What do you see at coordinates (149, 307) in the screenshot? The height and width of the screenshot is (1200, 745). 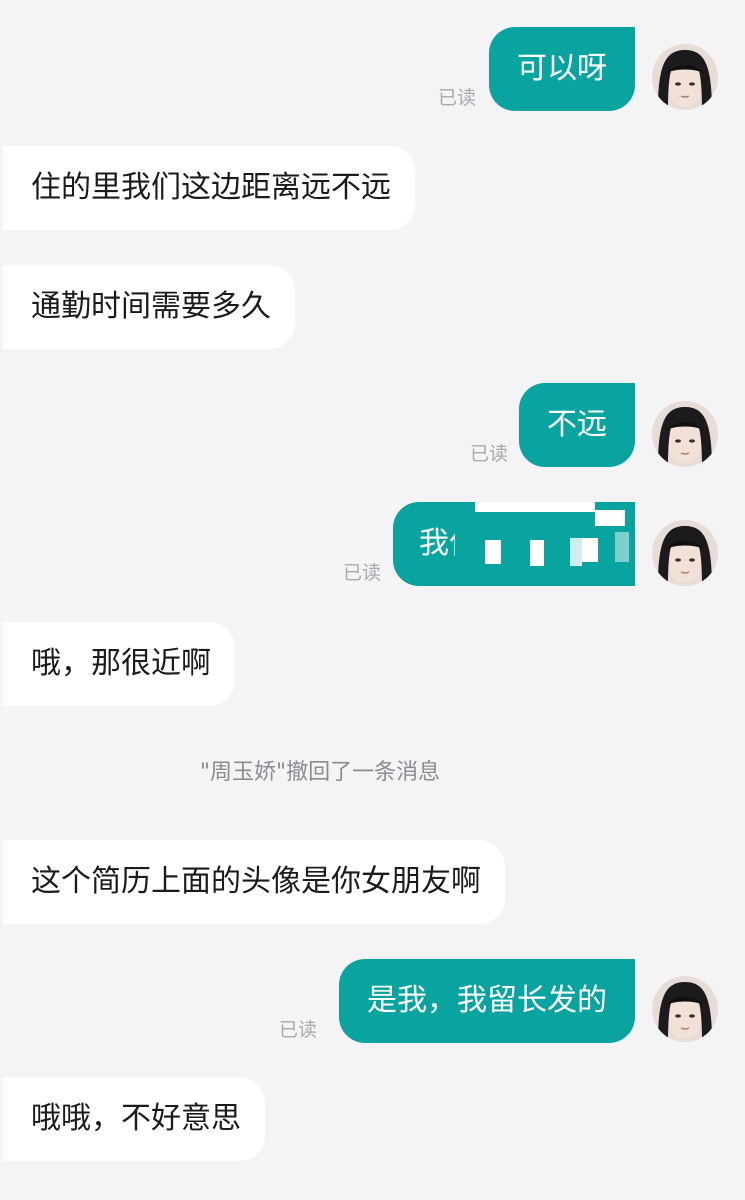 I see `incoming-message-bubble: 通勤时间需要多久` at bounding box center [149, 307].